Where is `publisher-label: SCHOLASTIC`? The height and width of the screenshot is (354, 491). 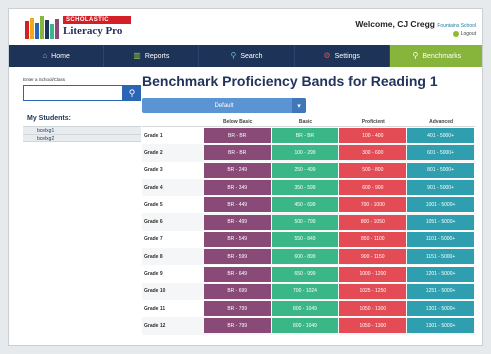 publisher-label: SCHOLASTIC is located at coordinates (97, 20).